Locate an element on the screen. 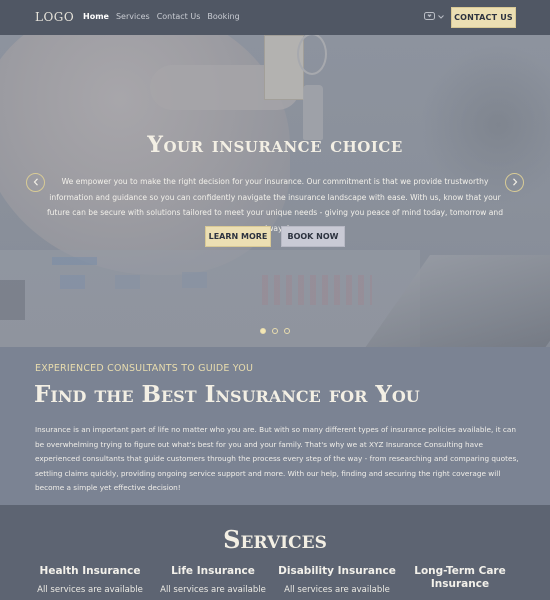 The width and height of the screenshot is (550, 600). carousel-prev-button is located at coordinates (35, 182).